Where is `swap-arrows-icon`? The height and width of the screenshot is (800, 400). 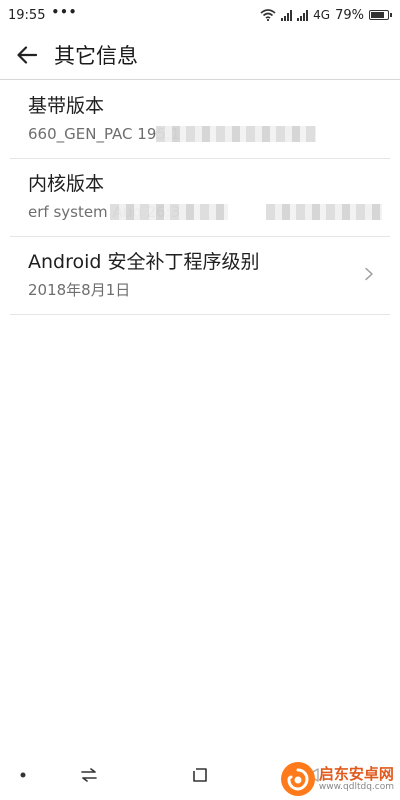 swap-arrows-icon is located at coordinates (89, 775).